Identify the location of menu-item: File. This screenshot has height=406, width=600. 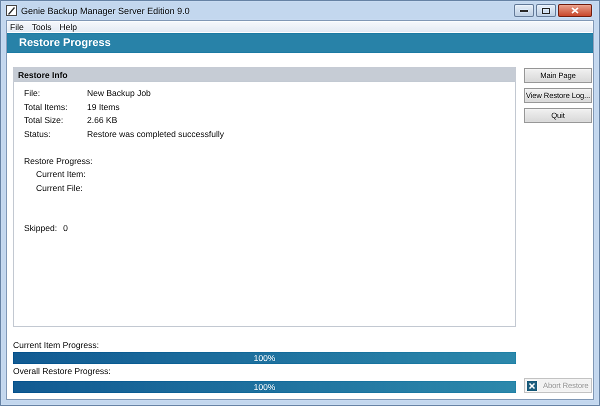
(17, 27).